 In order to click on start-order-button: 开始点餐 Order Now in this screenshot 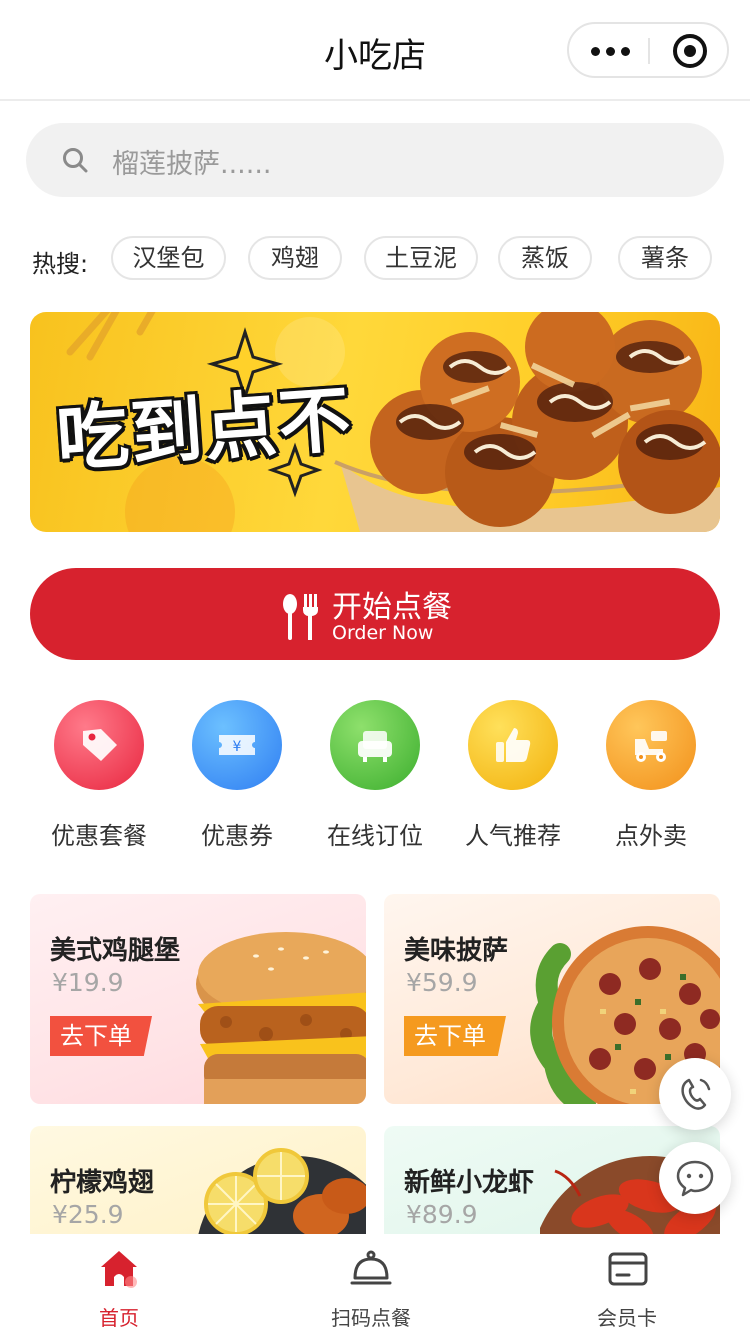, I will do `click(375, 614)`.